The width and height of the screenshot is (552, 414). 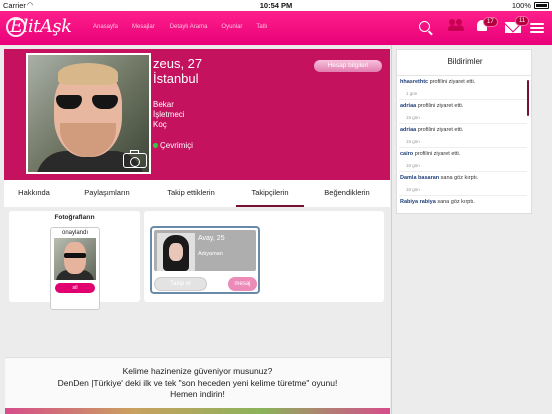 What do you see at coordinates (143, 27) in the screenshot?
I see `nav-item-messages: Mesajlar` at bounding box center [143, 27].